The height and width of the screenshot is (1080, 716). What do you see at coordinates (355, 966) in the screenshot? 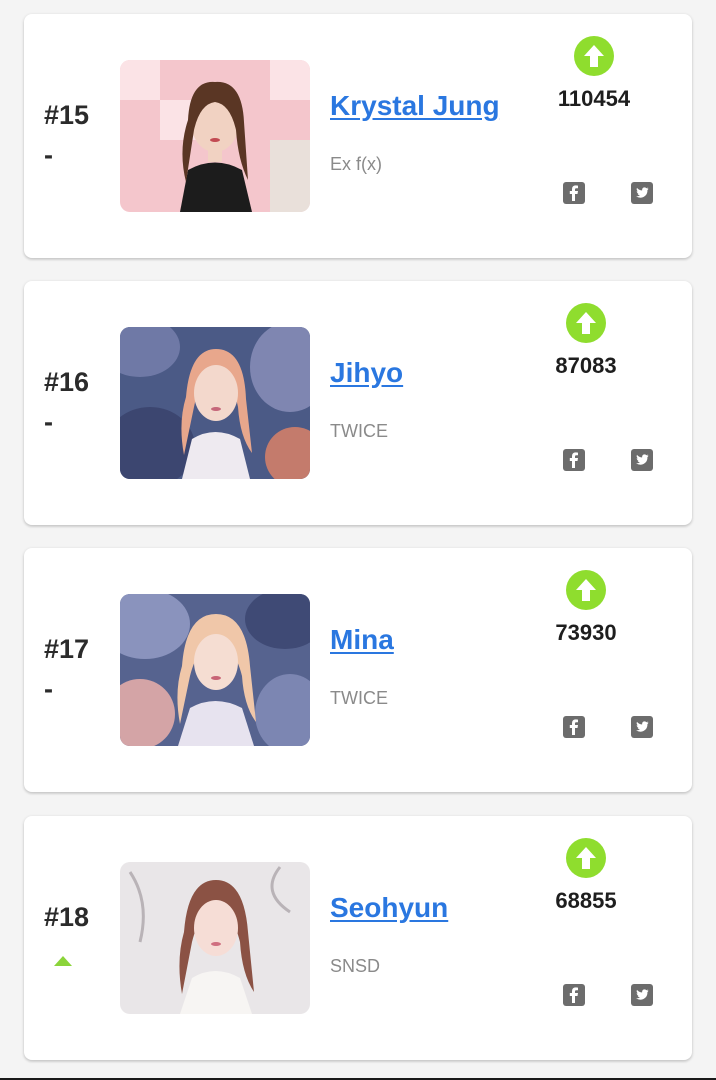
I see `group-name: SNSD` at bounding box center [355, 966].